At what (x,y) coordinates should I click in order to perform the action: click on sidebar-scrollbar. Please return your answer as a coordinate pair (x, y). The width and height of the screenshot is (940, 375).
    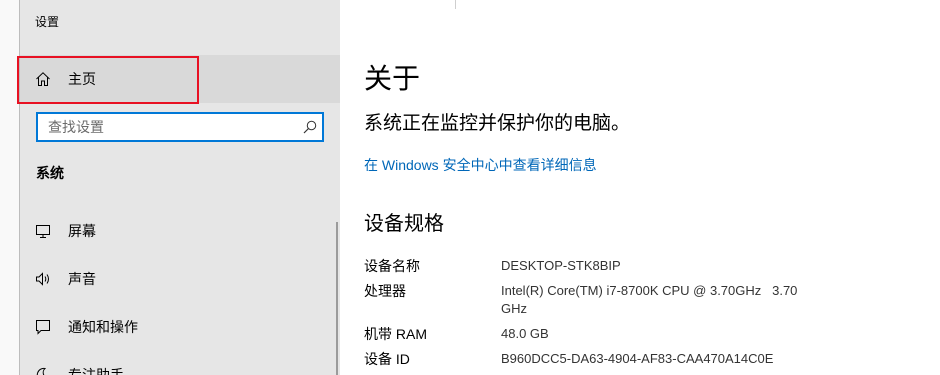
    Looking at the image, I should click on (337, 298).